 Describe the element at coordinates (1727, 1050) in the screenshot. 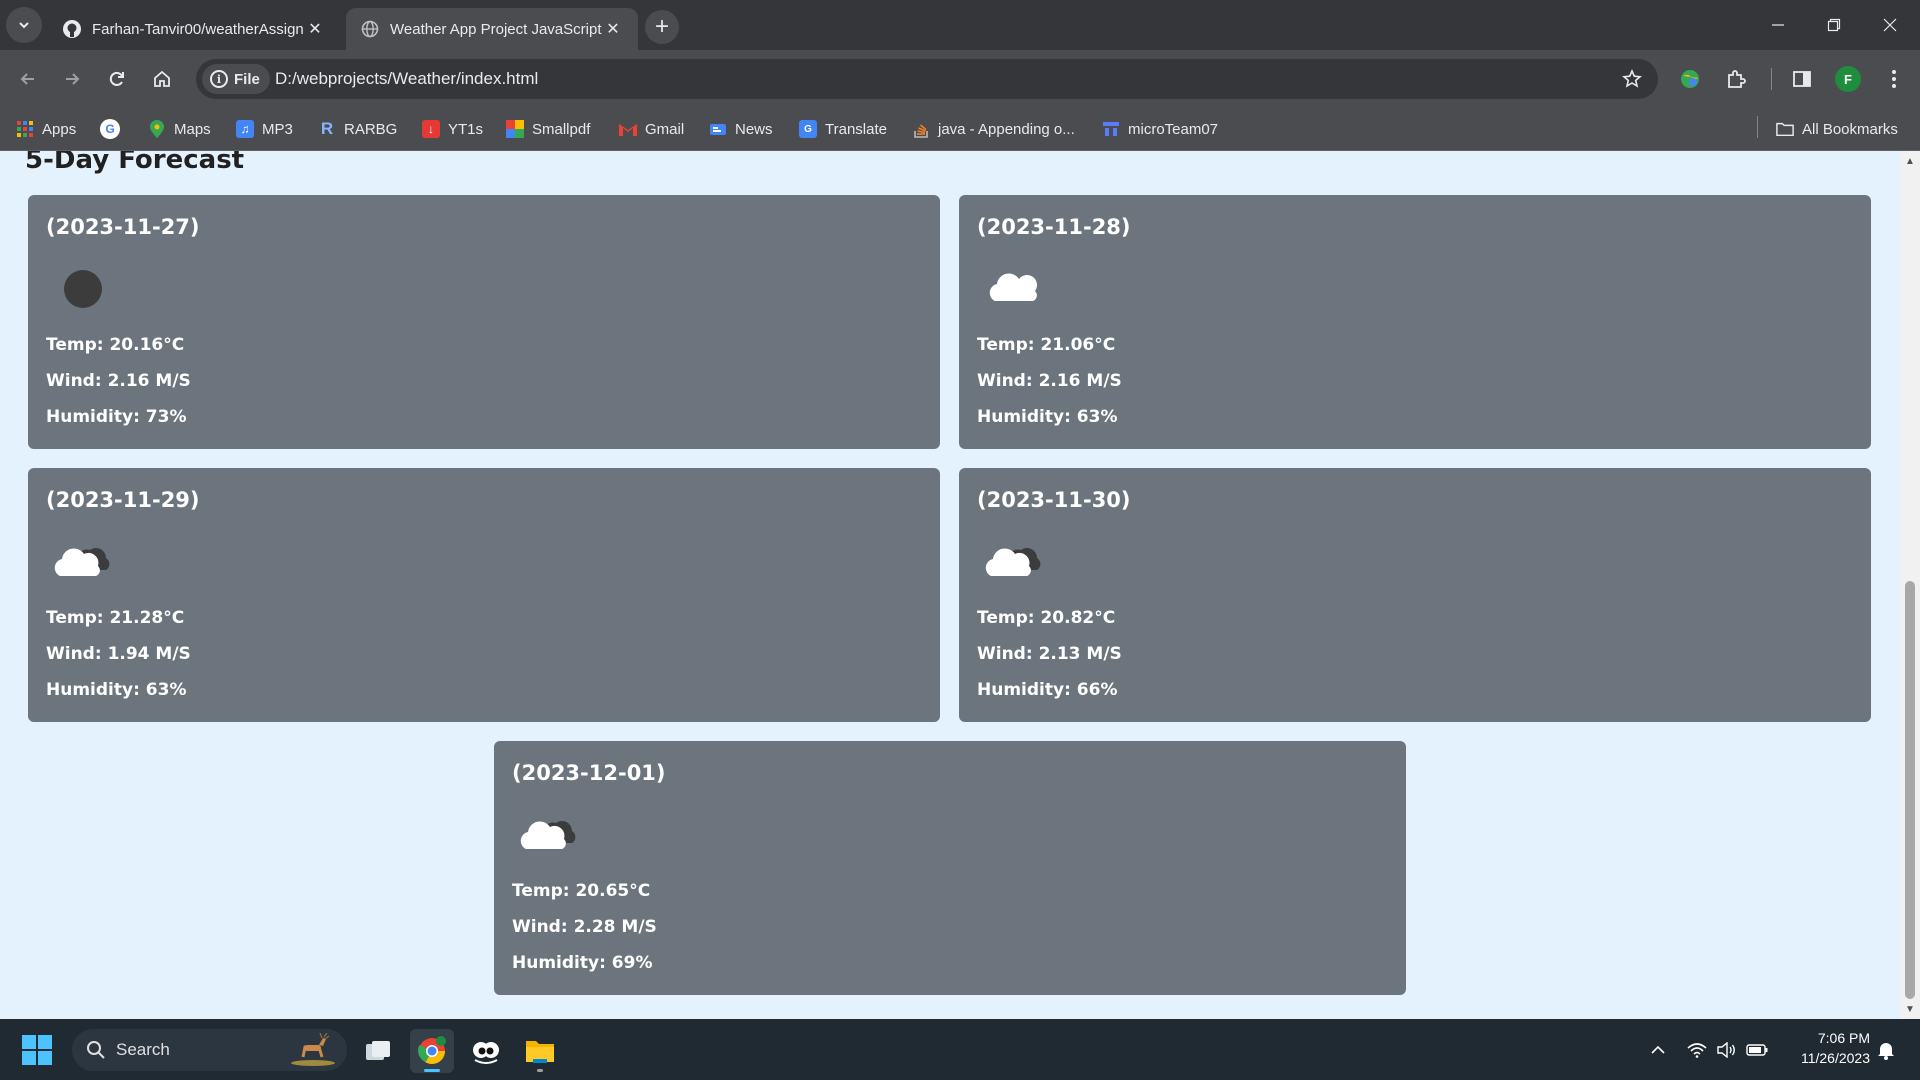

I see `volume-icon` at that location.